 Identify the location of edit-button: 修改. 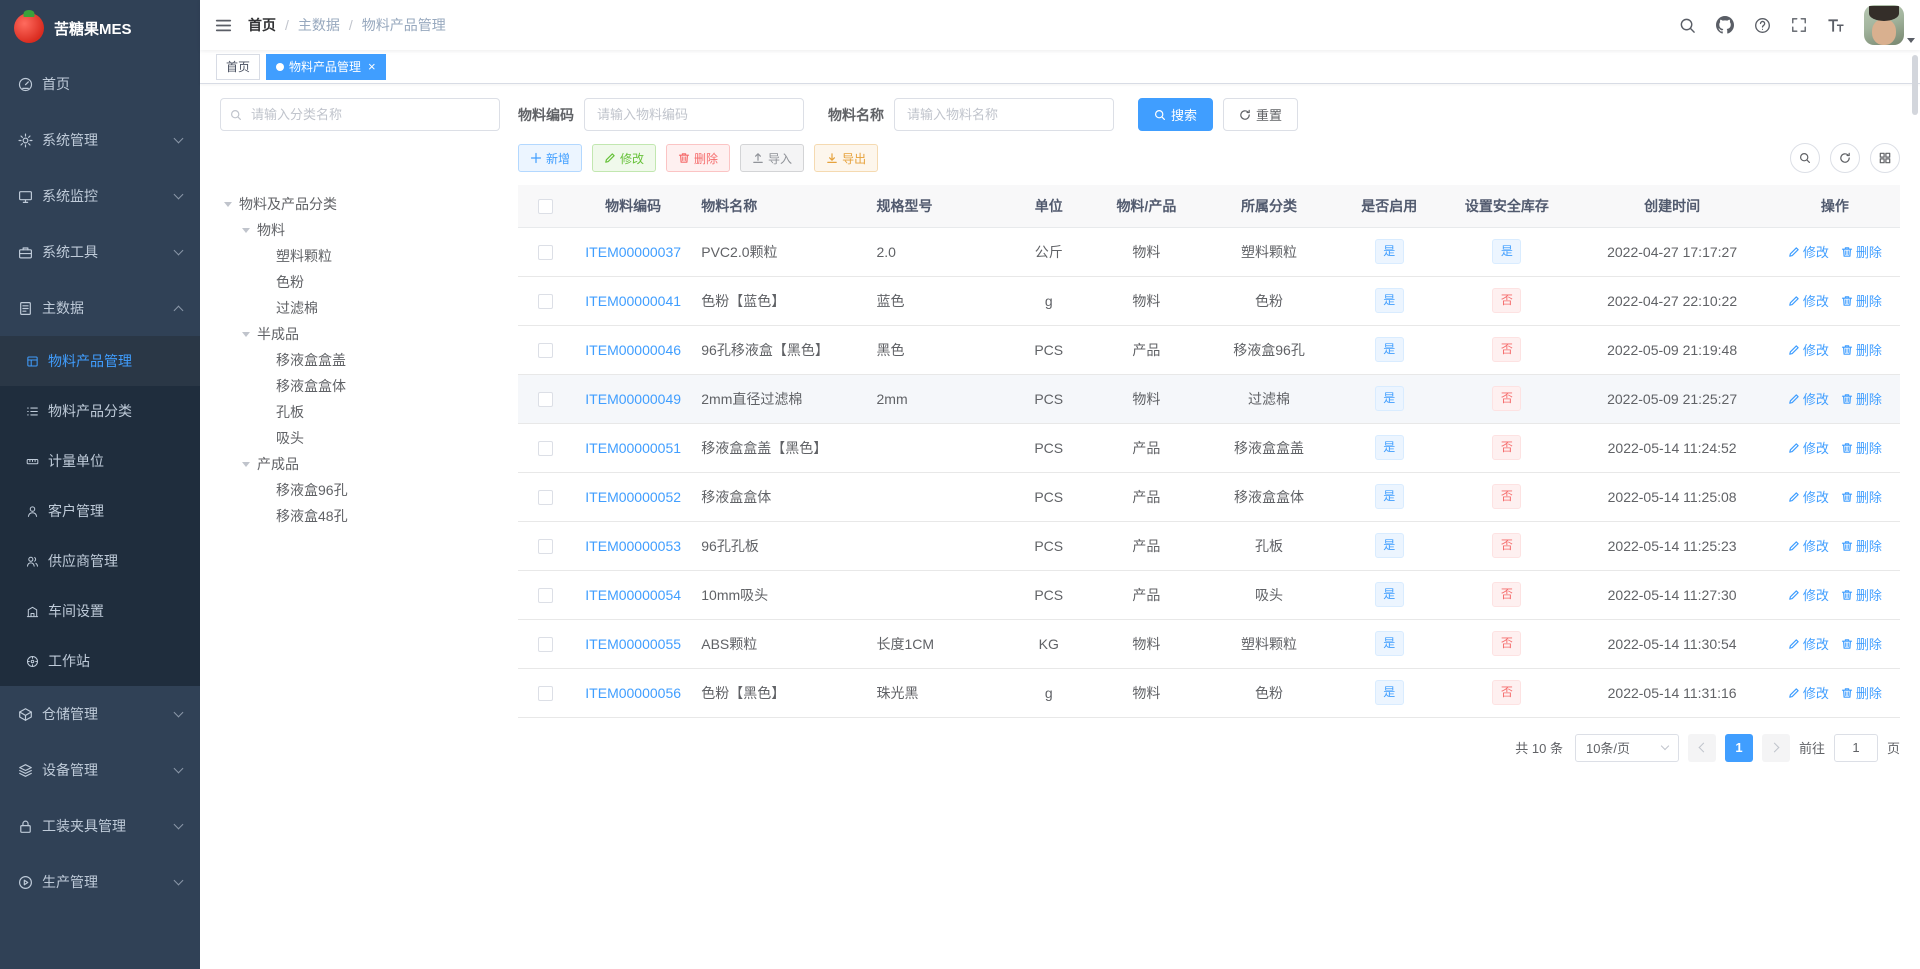
(624, 158).